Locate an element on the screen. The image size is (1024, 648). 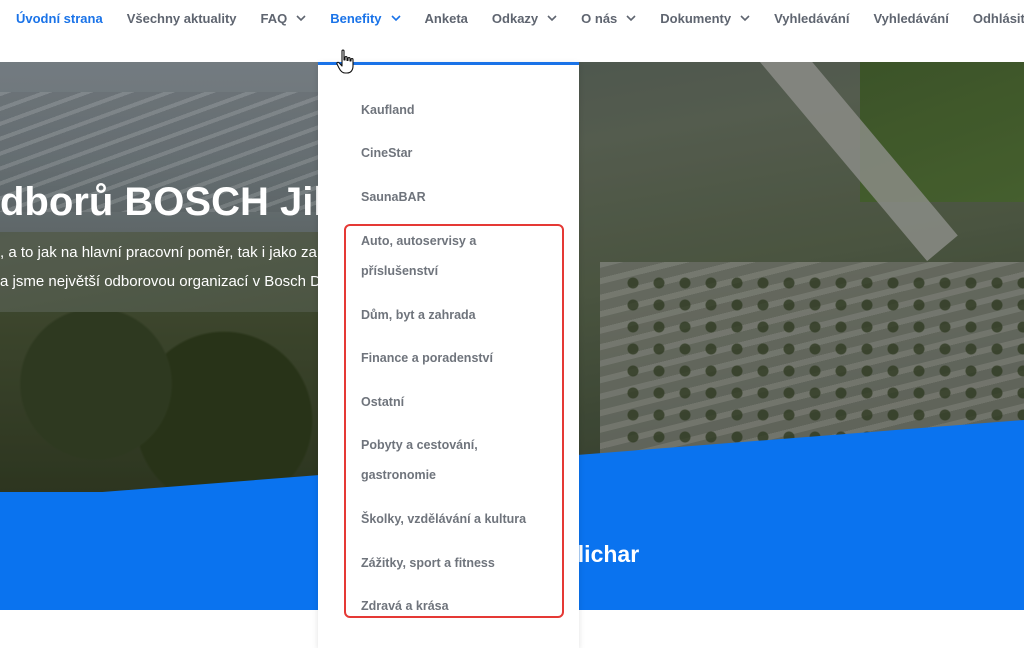
menu-item-label: CineStar is located at coordinates (387, 153).